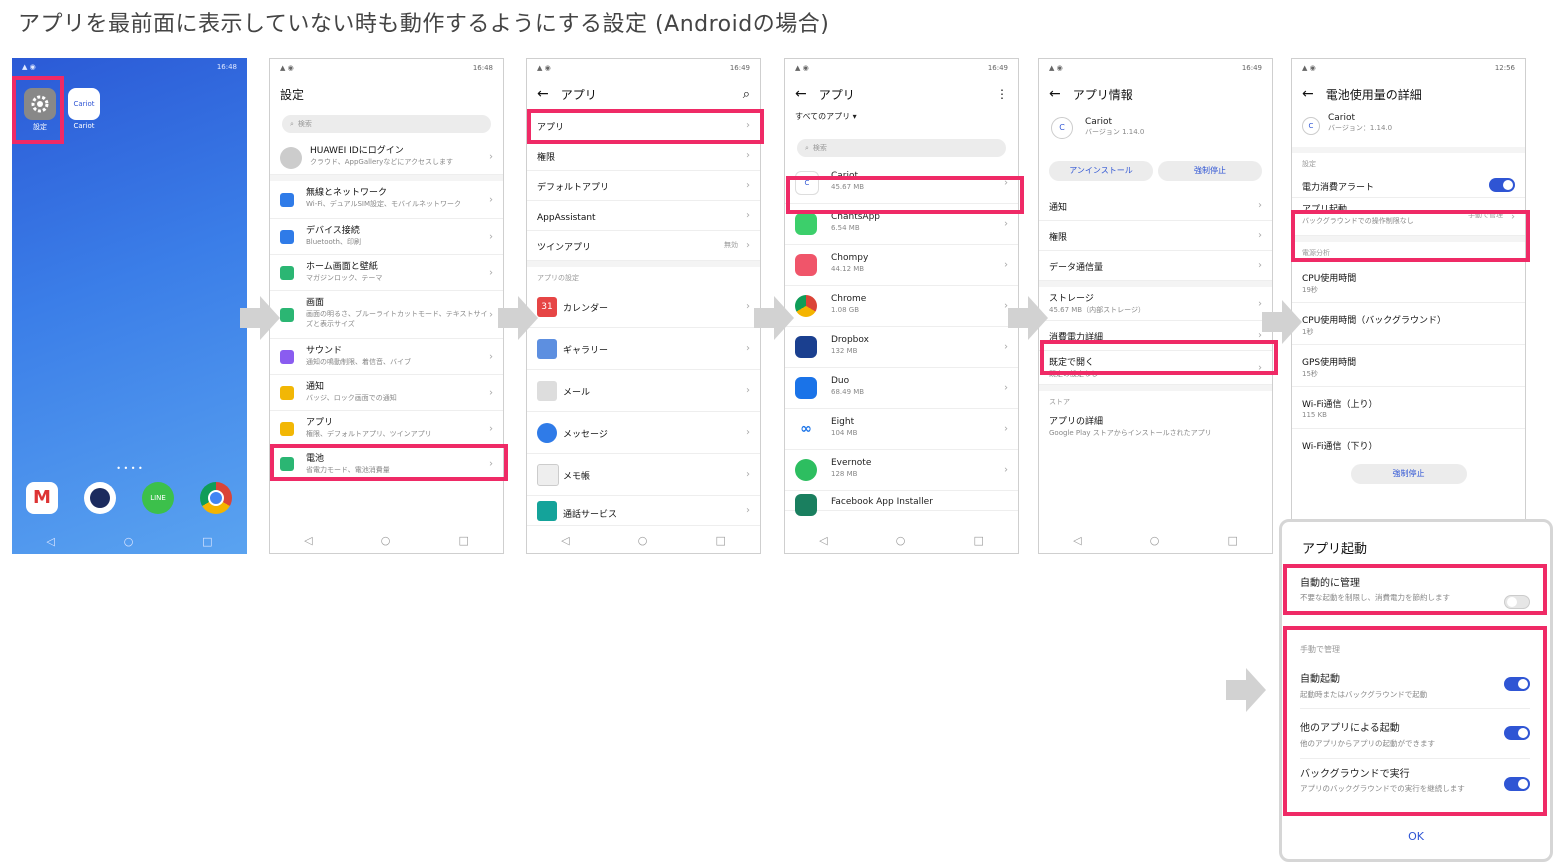  What do you see at coordinates (1002, 94) in the screenshot?
I see `more-vert-icon: ⋮` at bounding box center [1002, 94].